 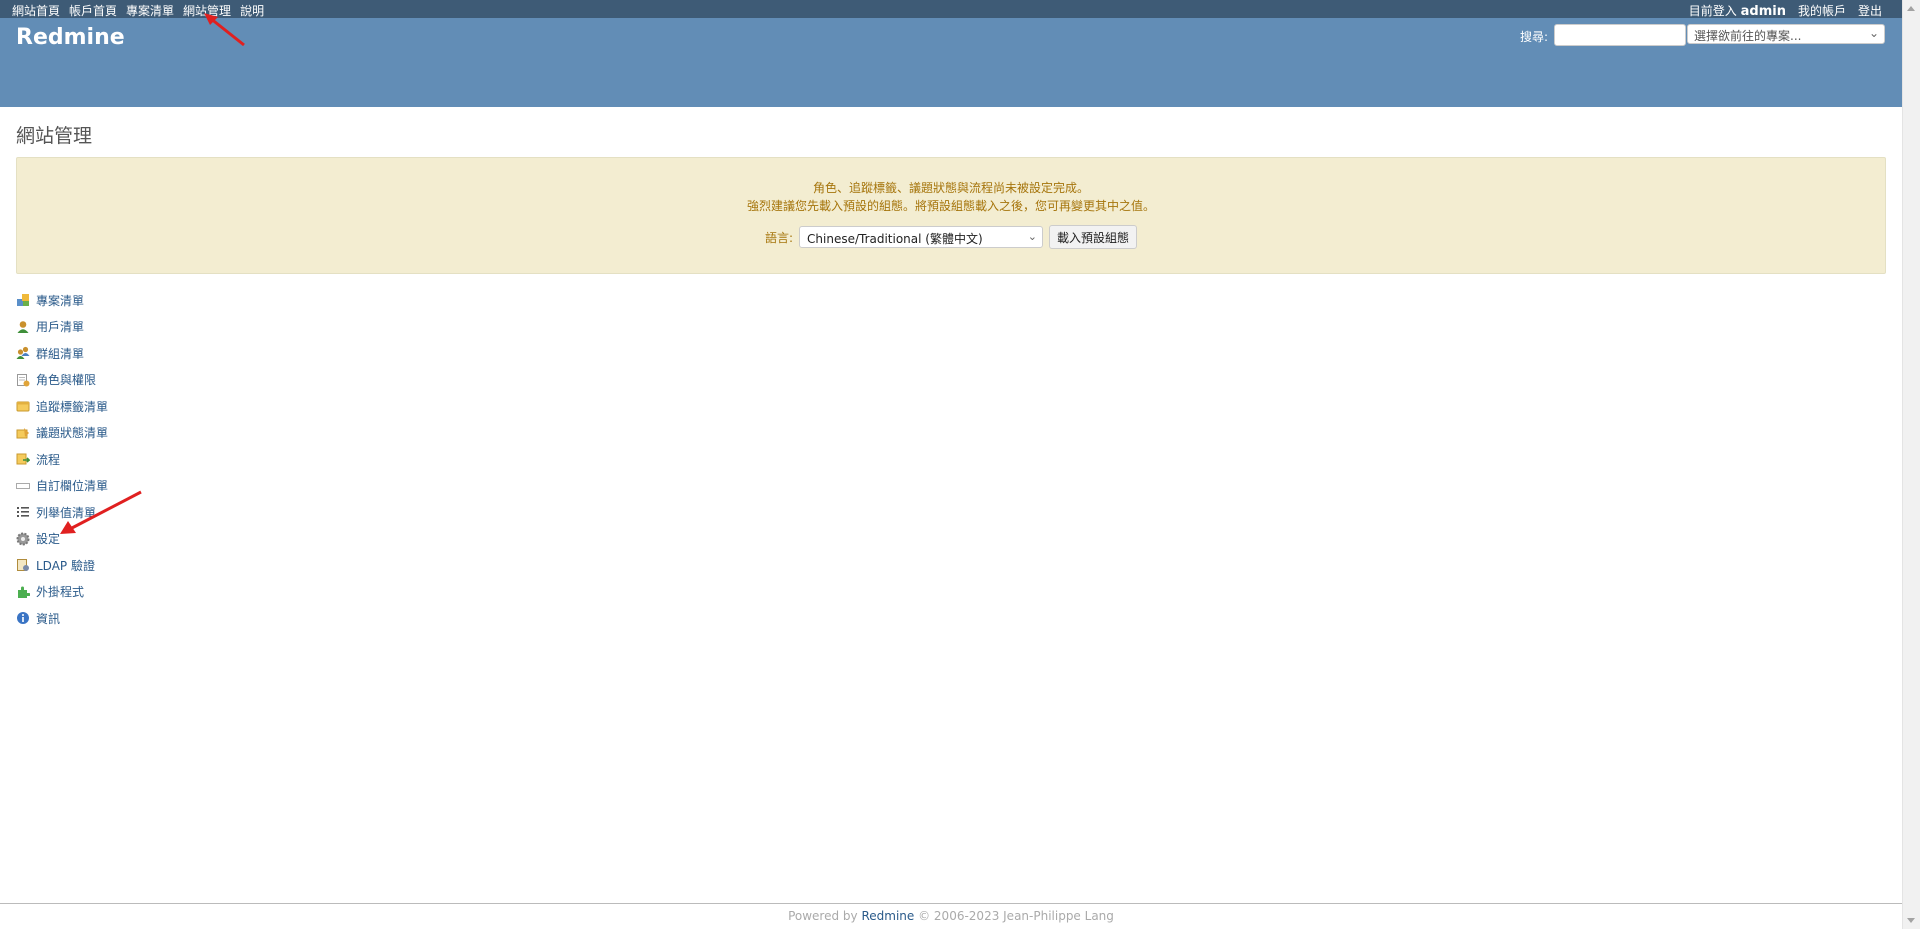 I want to click on admin-menu-label: 專案清單, so click(x=60, y=300).